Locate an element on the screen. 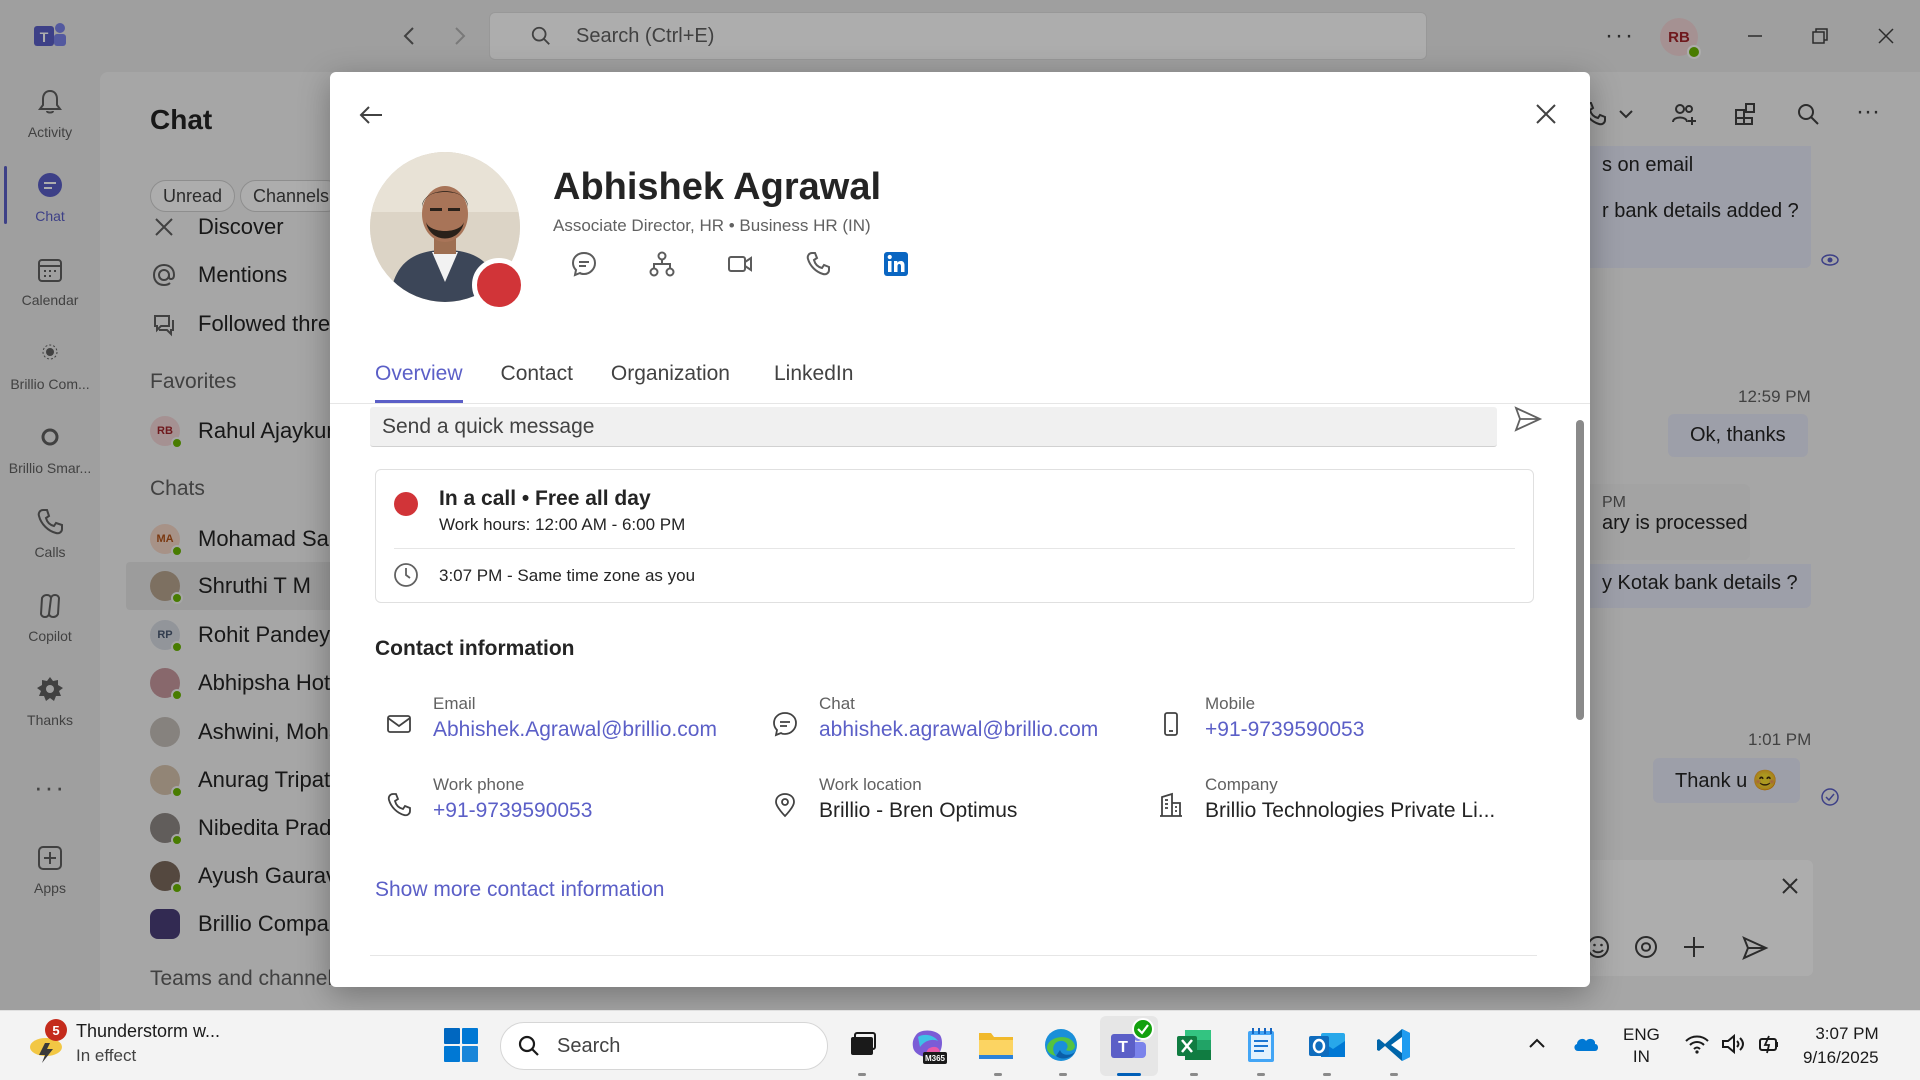  contact-mobile: Mobile +91-9739590053 is located at coordinates (1327, 724).